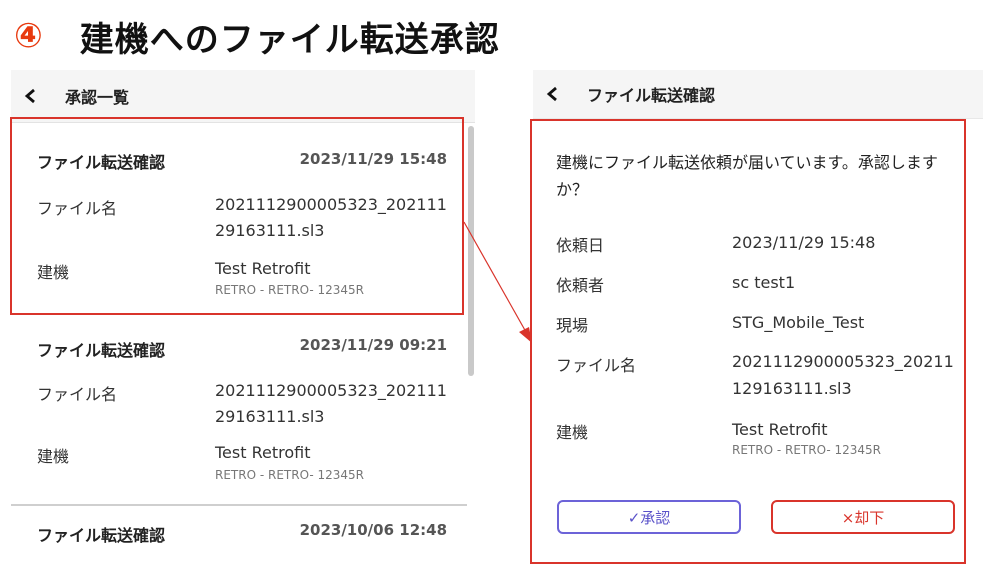 The height and width of the screenshot is (568, 994). What do you see at coordinates (747, 176) in the screenshot?
I see `confirm-message: 建機にファイル転送依頼が届いています。承認しますか？` at bounding box center [747, 176].